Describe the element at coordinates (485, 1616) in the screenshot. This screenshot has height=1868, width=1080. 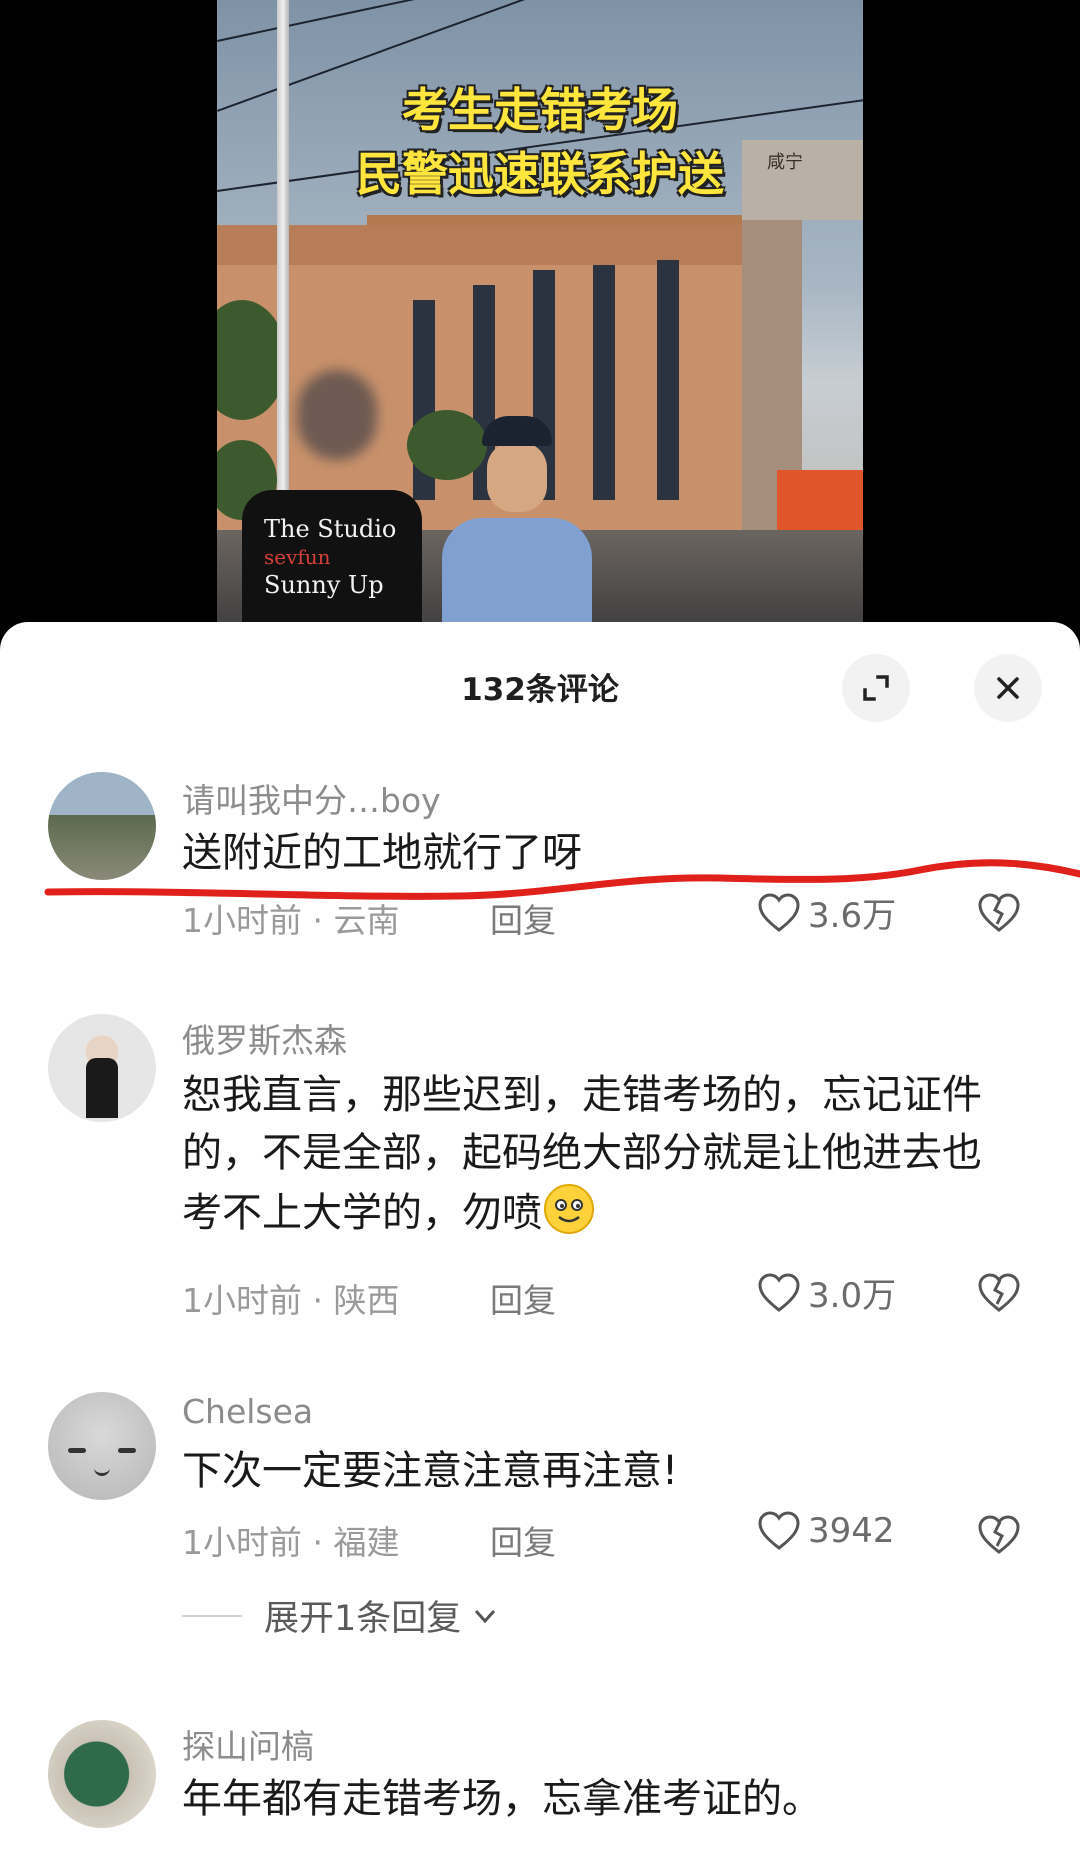
I see `chevron-down-icon` at that location.